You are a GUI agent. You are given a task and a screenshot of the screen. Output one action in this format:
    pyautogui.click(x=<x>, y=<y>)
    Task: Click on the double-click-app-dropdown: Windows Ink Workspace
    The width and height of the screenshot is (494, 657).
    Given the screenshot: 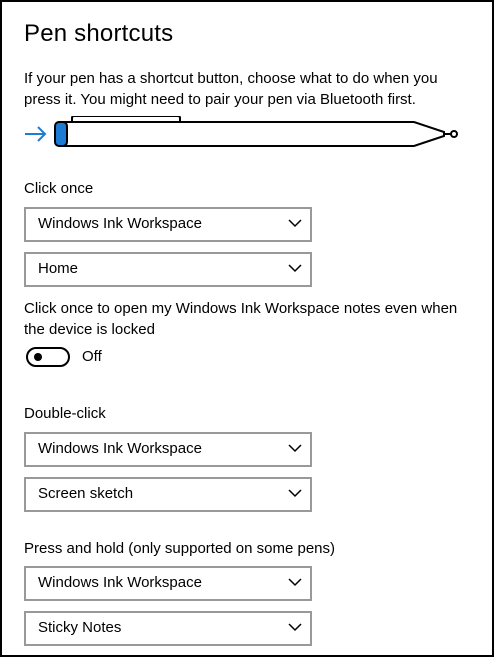 What is the action you would take?
    pyautogui.click(x=168, y=449)
    